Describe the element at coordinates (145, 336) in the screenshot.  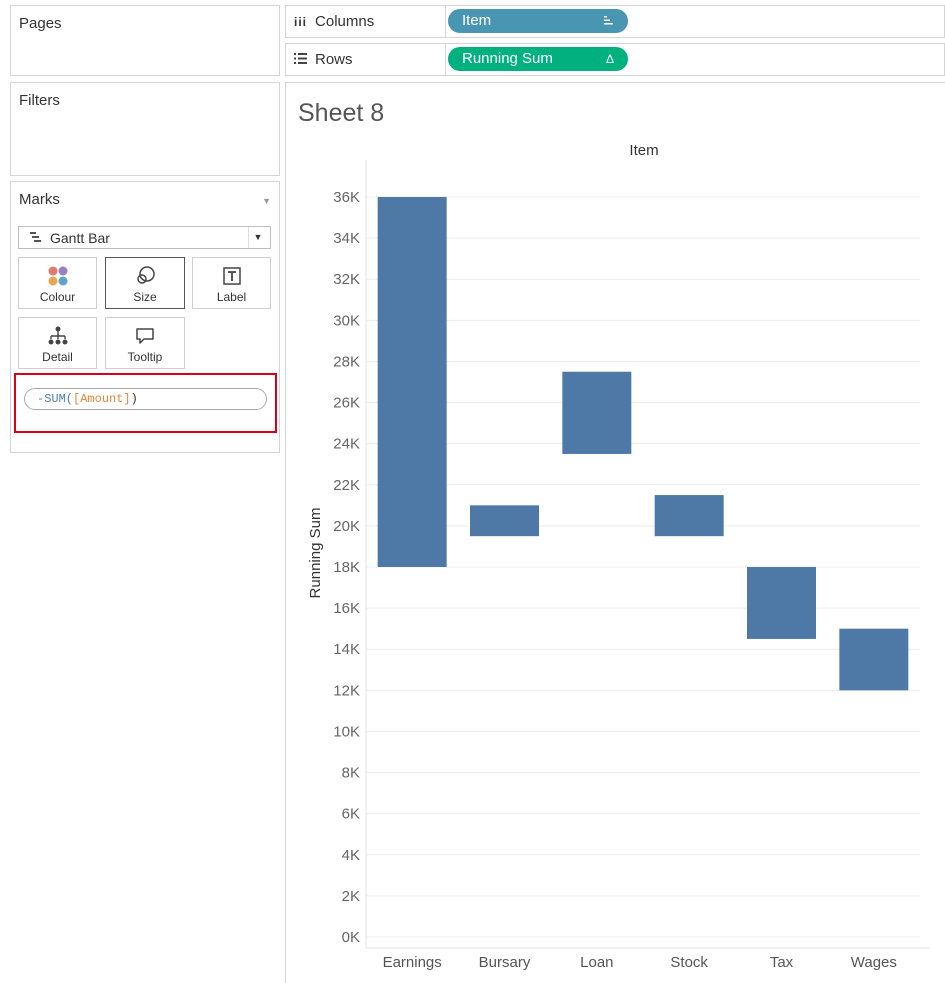
I see `tooltip-speech-icon` at that location.